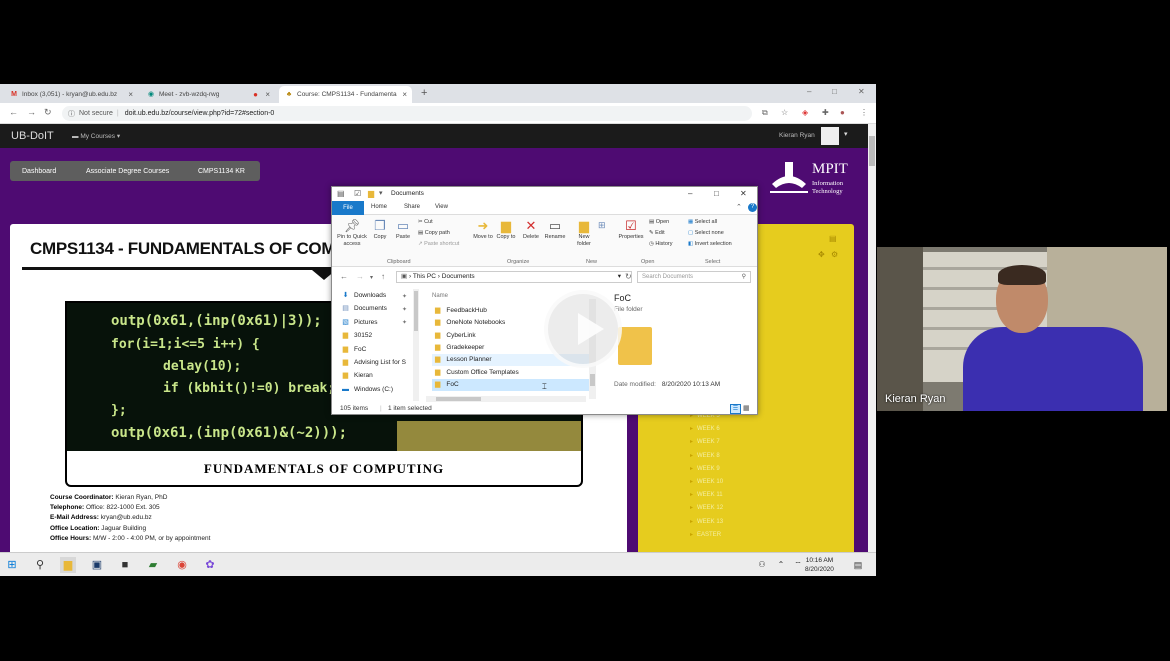  I want to click on refresh-icon: ↻, so click(628, 276).